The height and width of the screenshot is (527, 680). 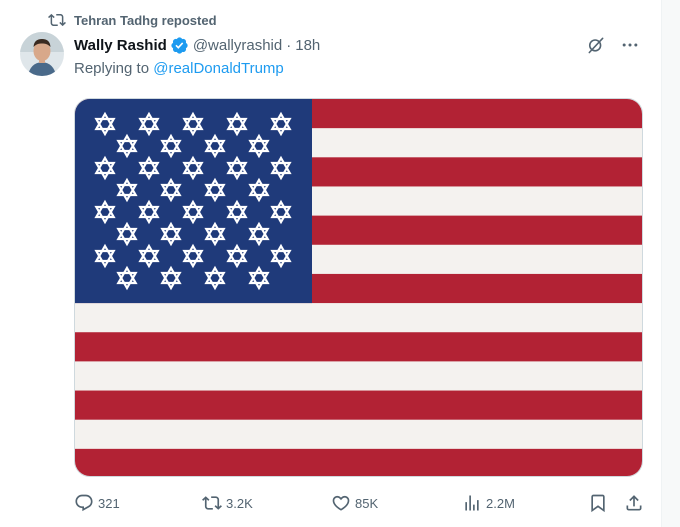 What do you see at coordinates (57, 20) in the screenshot?
I see `repost-icon` at bounding box center [57, 20].